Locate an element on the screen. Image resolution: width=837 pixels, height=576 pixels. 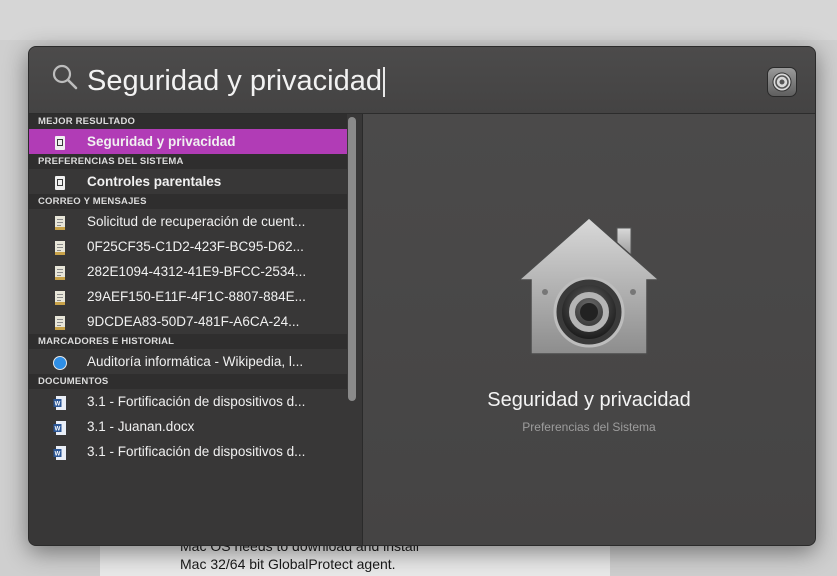
preview-title: Seguridad y privacidad is located at coordinates (589, 400).